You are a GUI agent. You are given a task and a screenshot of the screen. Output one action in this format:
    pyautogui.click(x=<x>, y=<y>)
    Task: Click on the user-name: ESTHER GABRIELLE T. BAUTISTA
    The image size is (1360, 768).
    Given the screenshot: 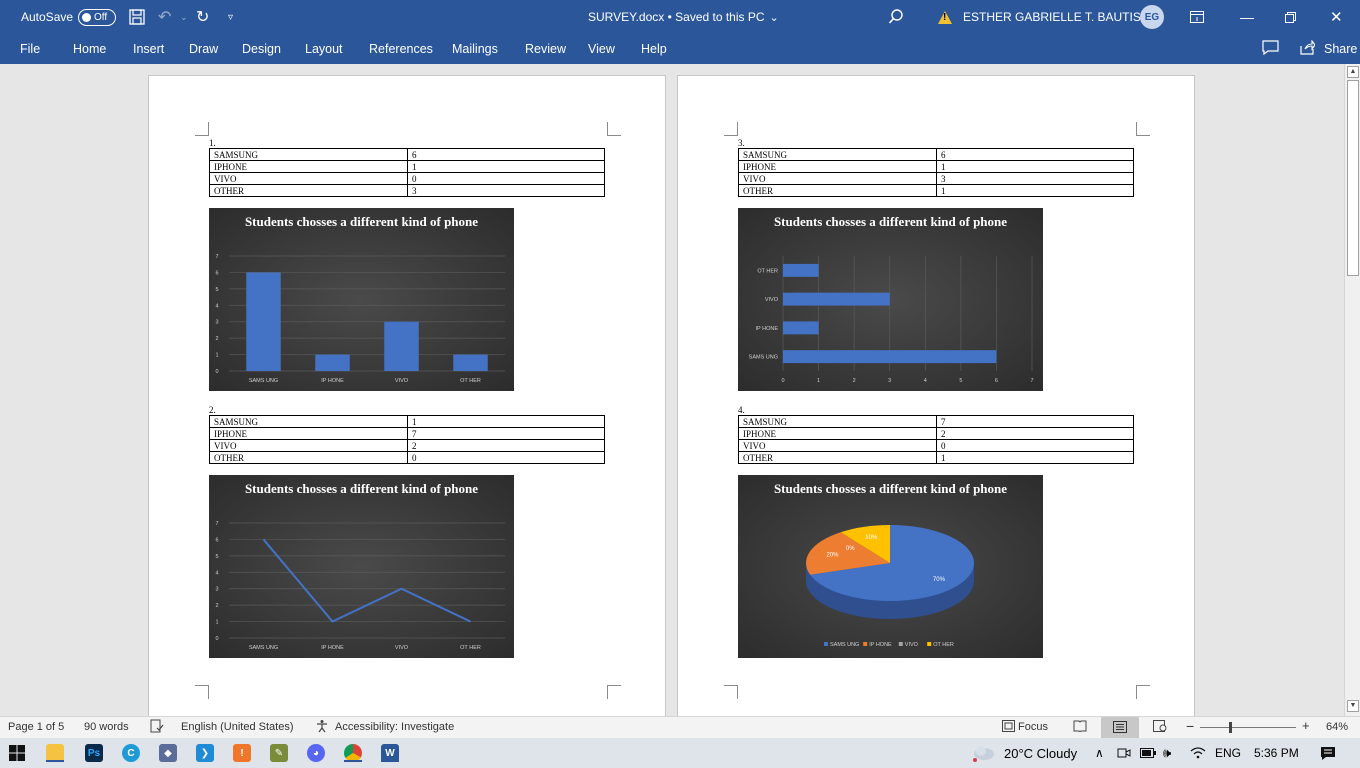 What is the action you would take?
    pyautogui.click(x=1059, y=17)
    